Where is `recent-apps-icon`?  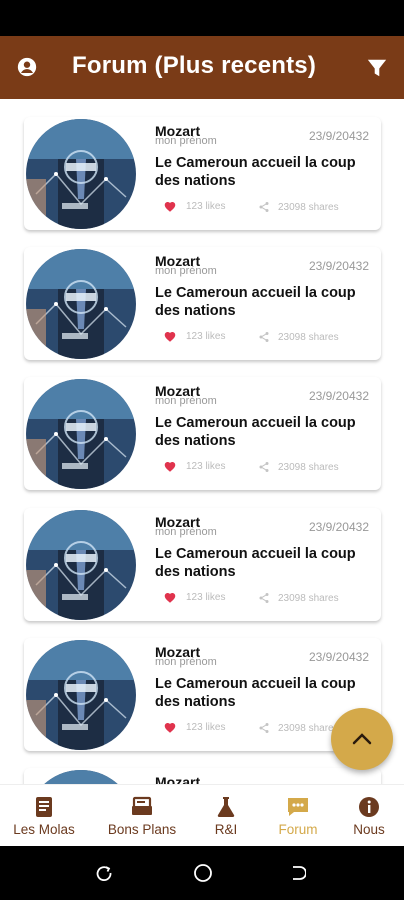
recent-apps-icon is located at coordinates (104, 873).